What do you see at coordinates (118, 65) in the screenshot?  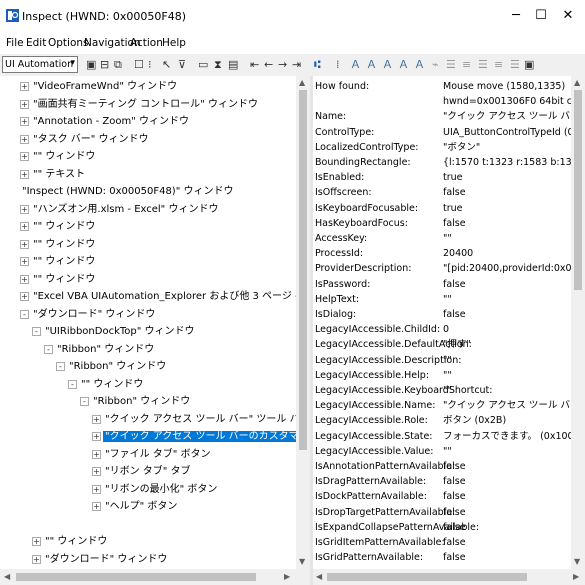 I see `copy-icon: ⧉` at bounding box center [118, 65].